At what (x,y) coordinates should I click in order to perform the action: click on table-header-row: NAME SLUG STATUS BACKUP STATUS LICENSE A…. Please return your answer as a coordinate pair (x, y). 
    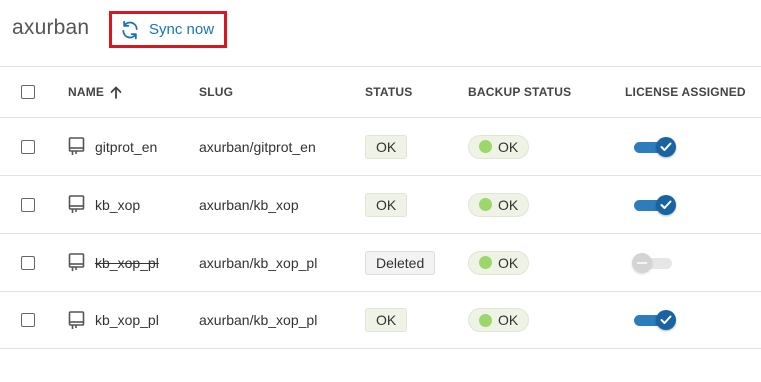
    Looking at the image, I should click on (380, 91).